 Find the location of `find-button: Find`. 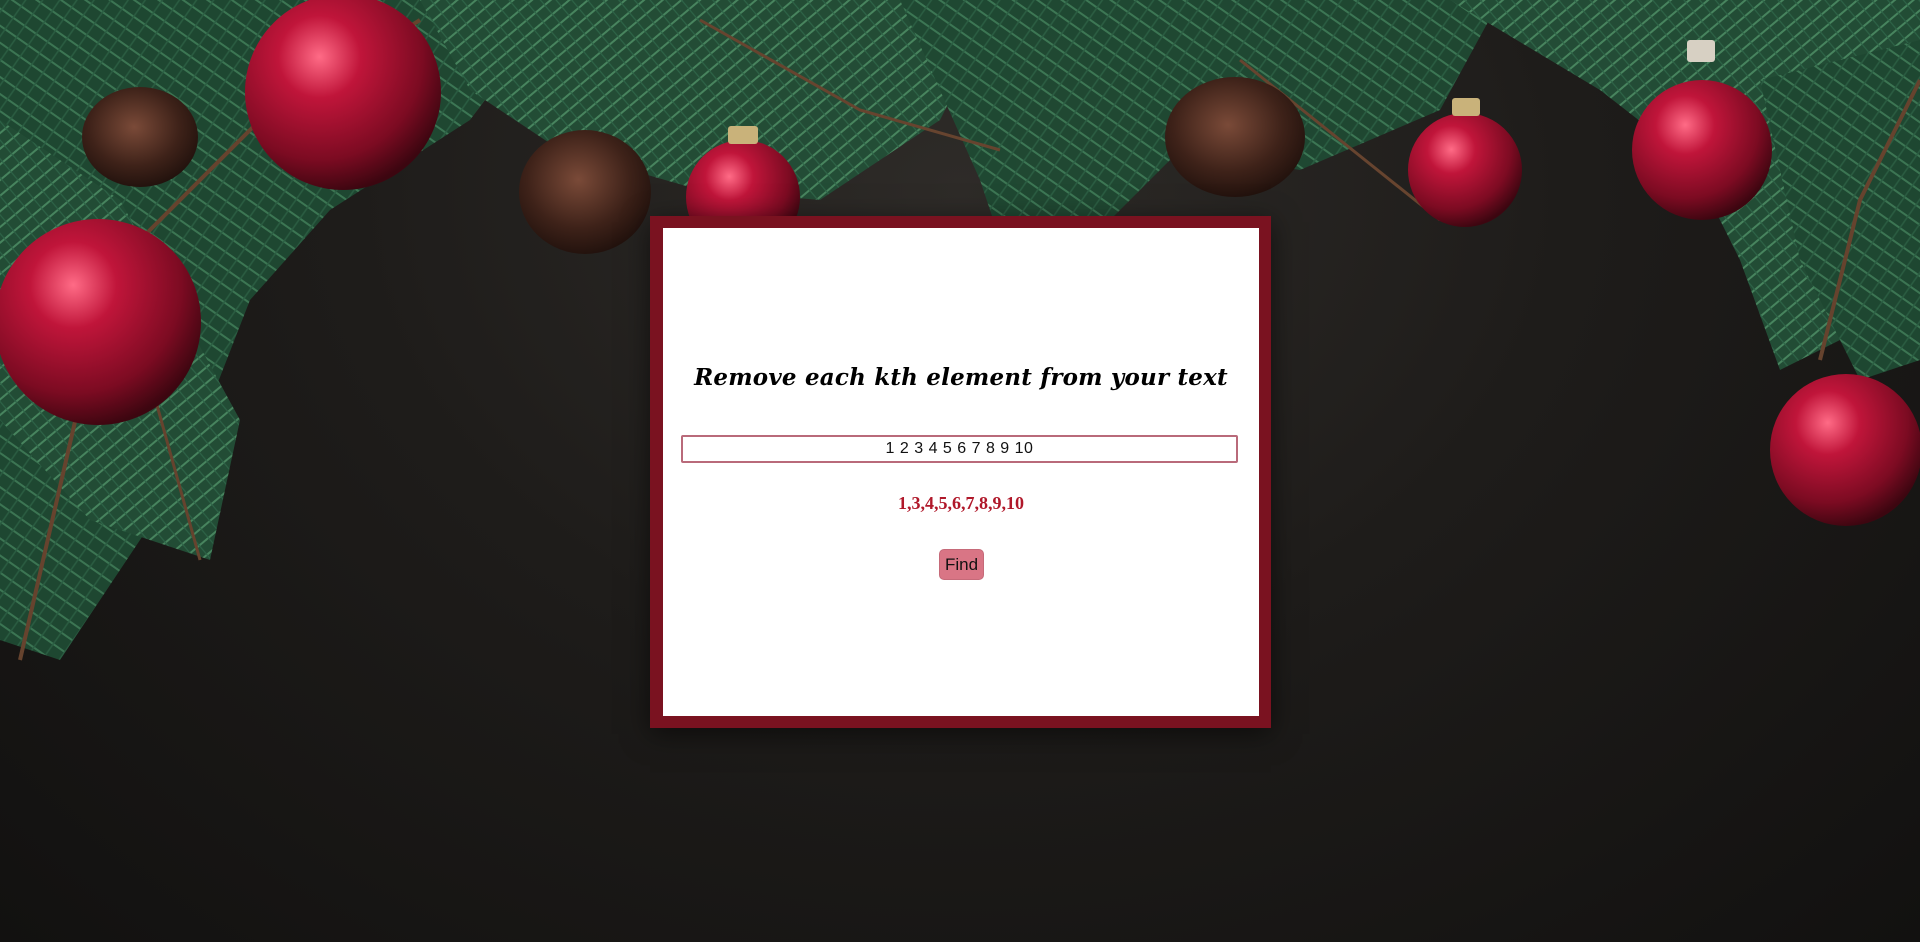

find-button: Find is located at coordinates (961, 564).